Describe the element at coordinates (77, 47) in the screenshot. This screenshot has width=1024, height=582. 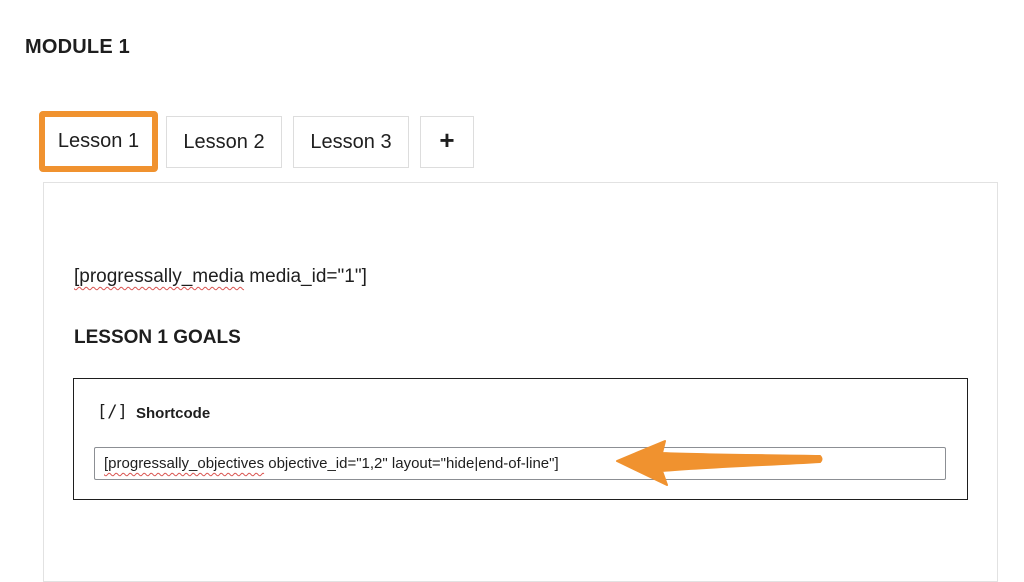
I see `module-title: MODULE 1` at that location.